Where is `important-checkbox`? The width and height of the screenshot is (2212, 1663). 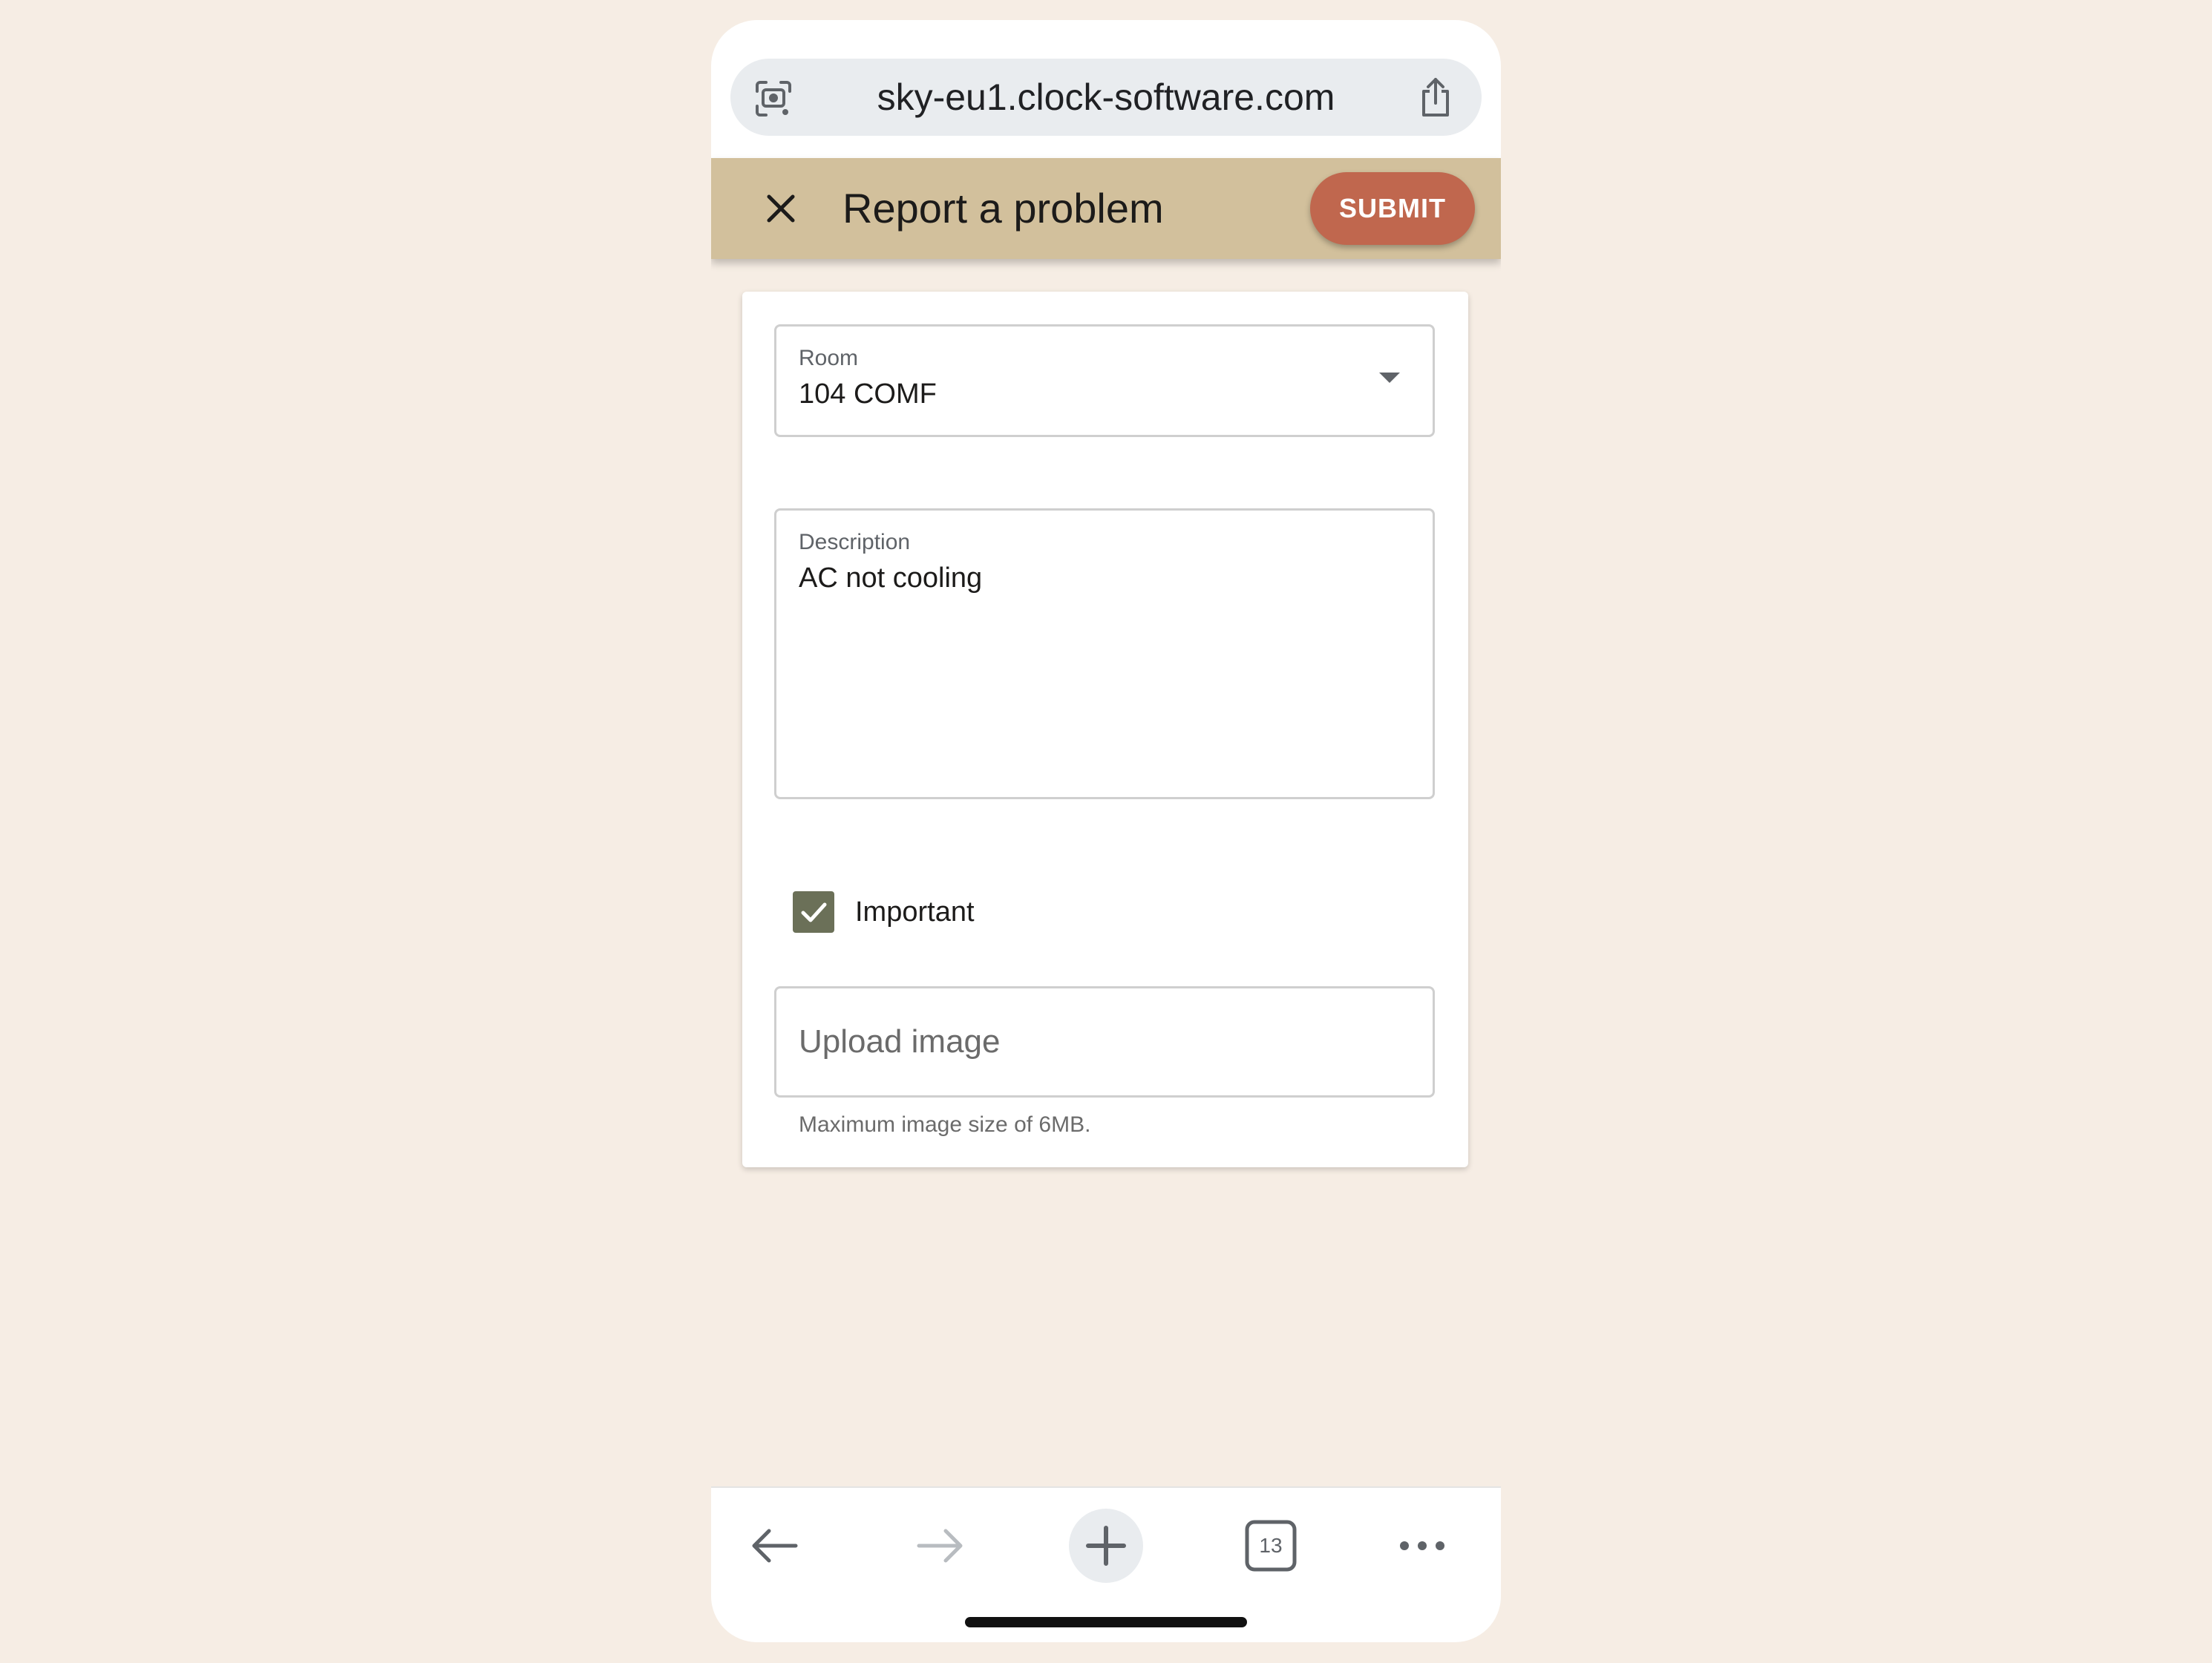 important-checkbox is located at coordinates (813, 912).